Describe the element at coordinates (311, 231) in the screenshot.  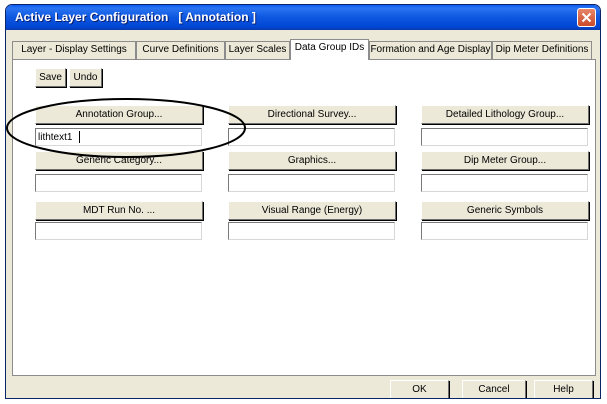
I see `visual-range-energy-input` at that location.